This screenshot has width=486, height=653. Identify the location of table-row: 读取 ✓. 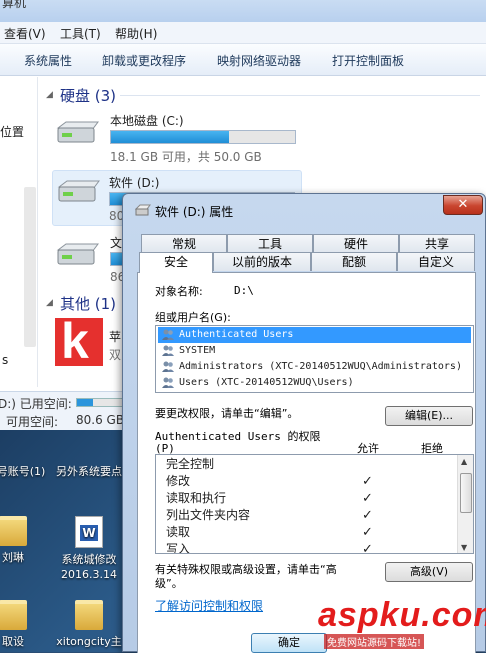
(306, 532).